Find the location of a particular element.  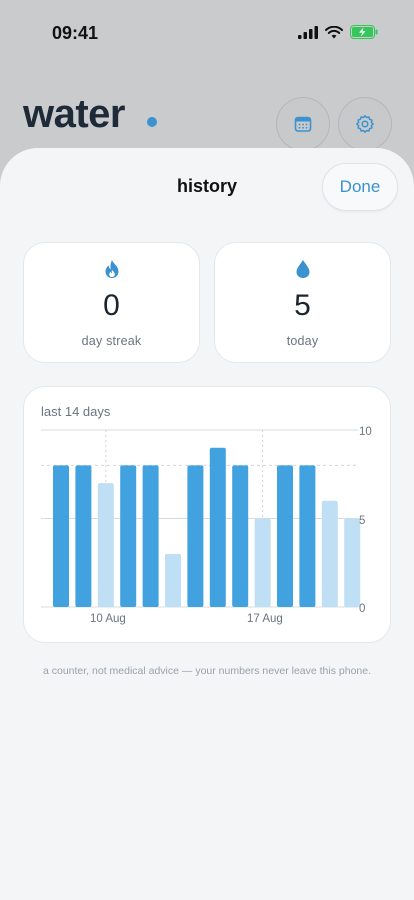

status-time: 09:41 is located at coordinates (75, 33).